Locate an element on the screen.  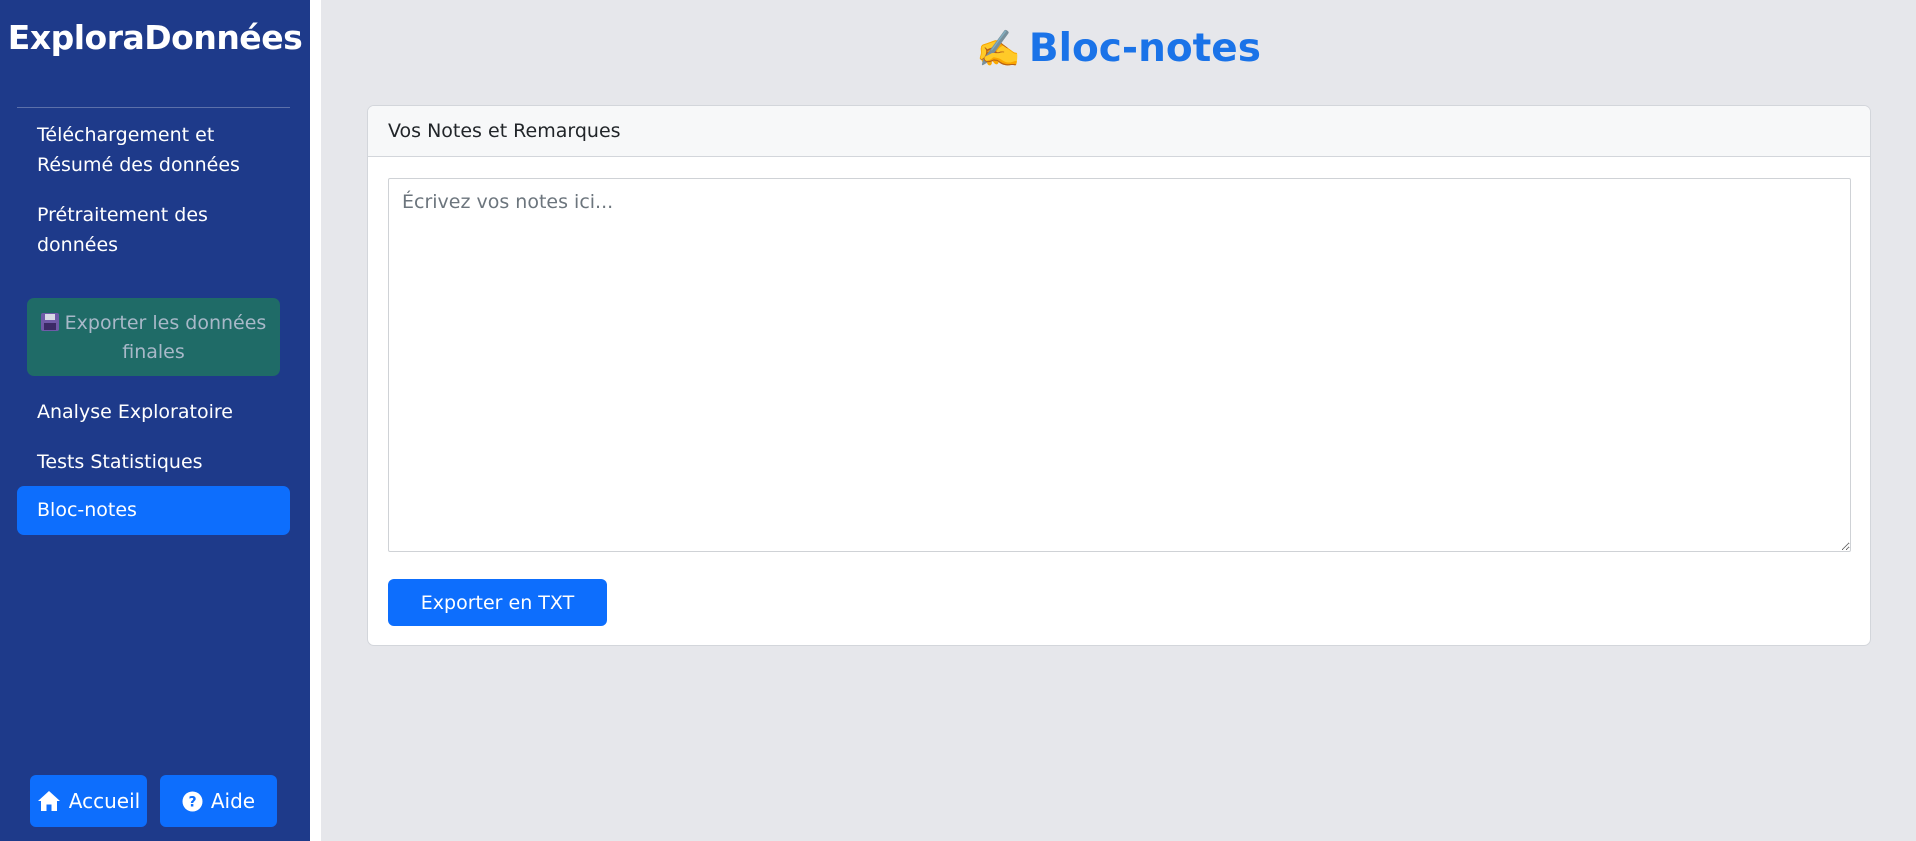
sidebar-item-preprocessing: Prétraitement des données is located at coordinates (153, 230).